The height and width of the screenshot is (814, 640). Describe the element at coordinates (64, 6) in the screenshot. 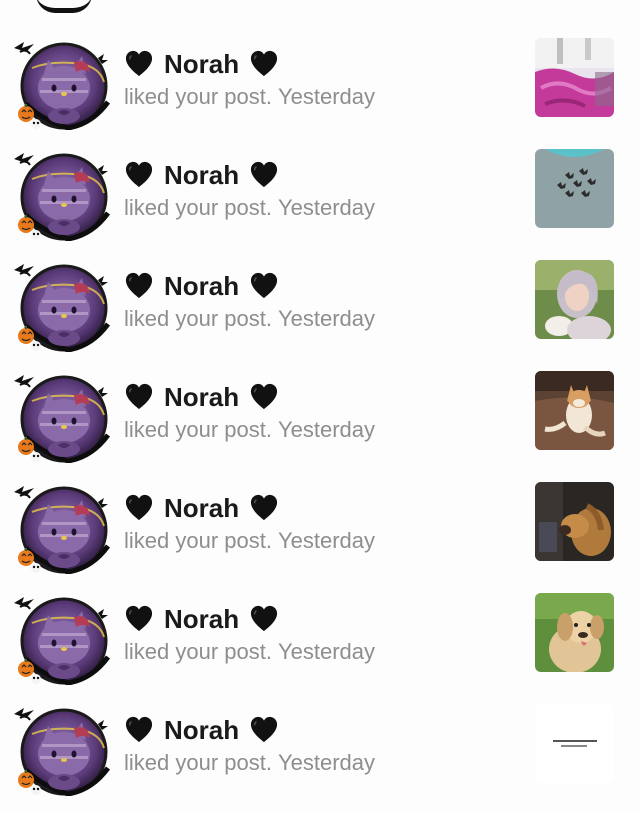

I see `previous-row-avatar-edge` at that location.